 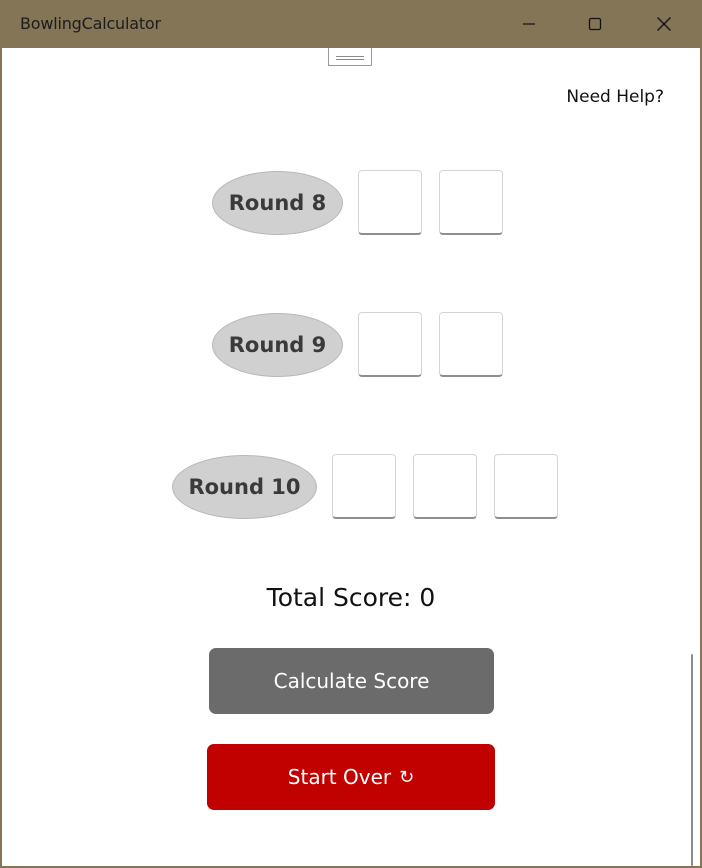 I want to click on round-8-label: Round 8, so click(x=277, y=203).